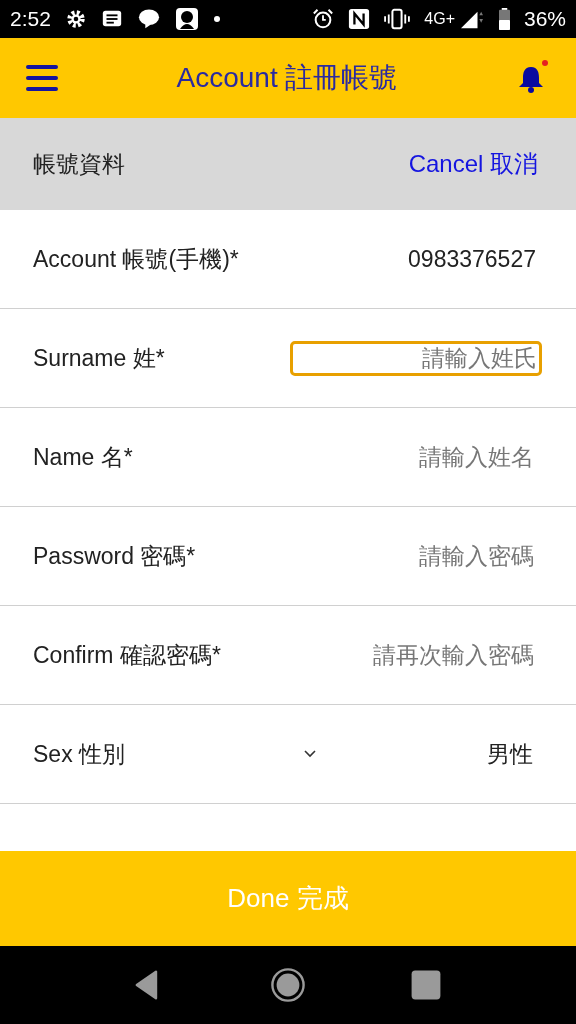  What do you see at coordinates (359, 19) in the screenshot?
I see `nfc-icon` at bounding box center [359, 19].